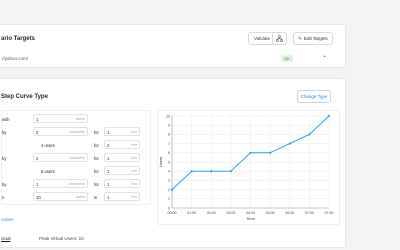 This screenshot has height=250, width=400. Describe the element at coordinates (24, 97) in the screenshot. I see `curve-title: Step Curve Type` at that location.